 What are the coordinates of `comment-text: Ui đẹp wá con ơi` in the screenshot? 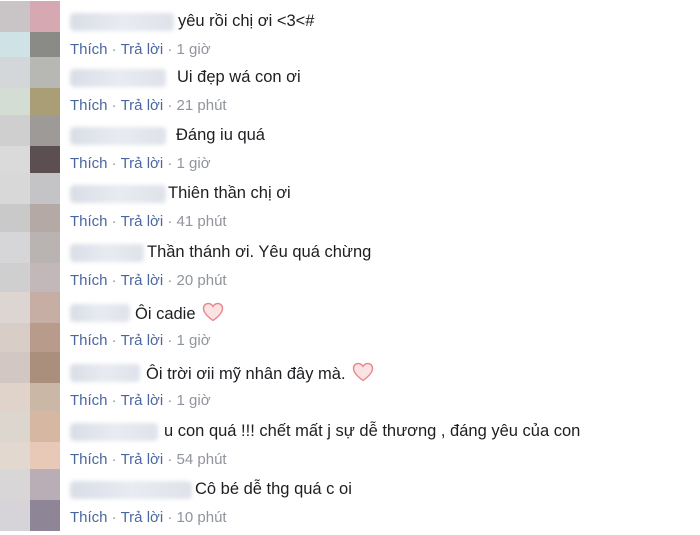 It's located at (239, 77).